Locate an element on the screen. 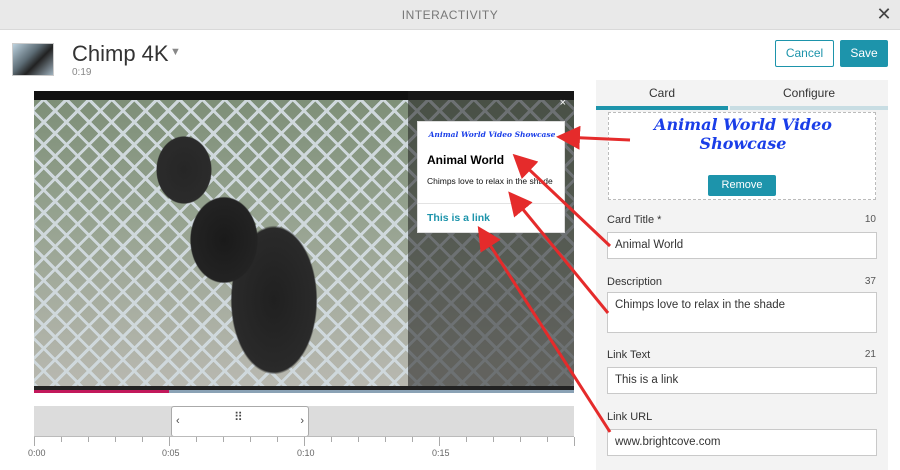 This screenshot has width=900, height=470. description-count: 37 is located at coordinates (870, 281).